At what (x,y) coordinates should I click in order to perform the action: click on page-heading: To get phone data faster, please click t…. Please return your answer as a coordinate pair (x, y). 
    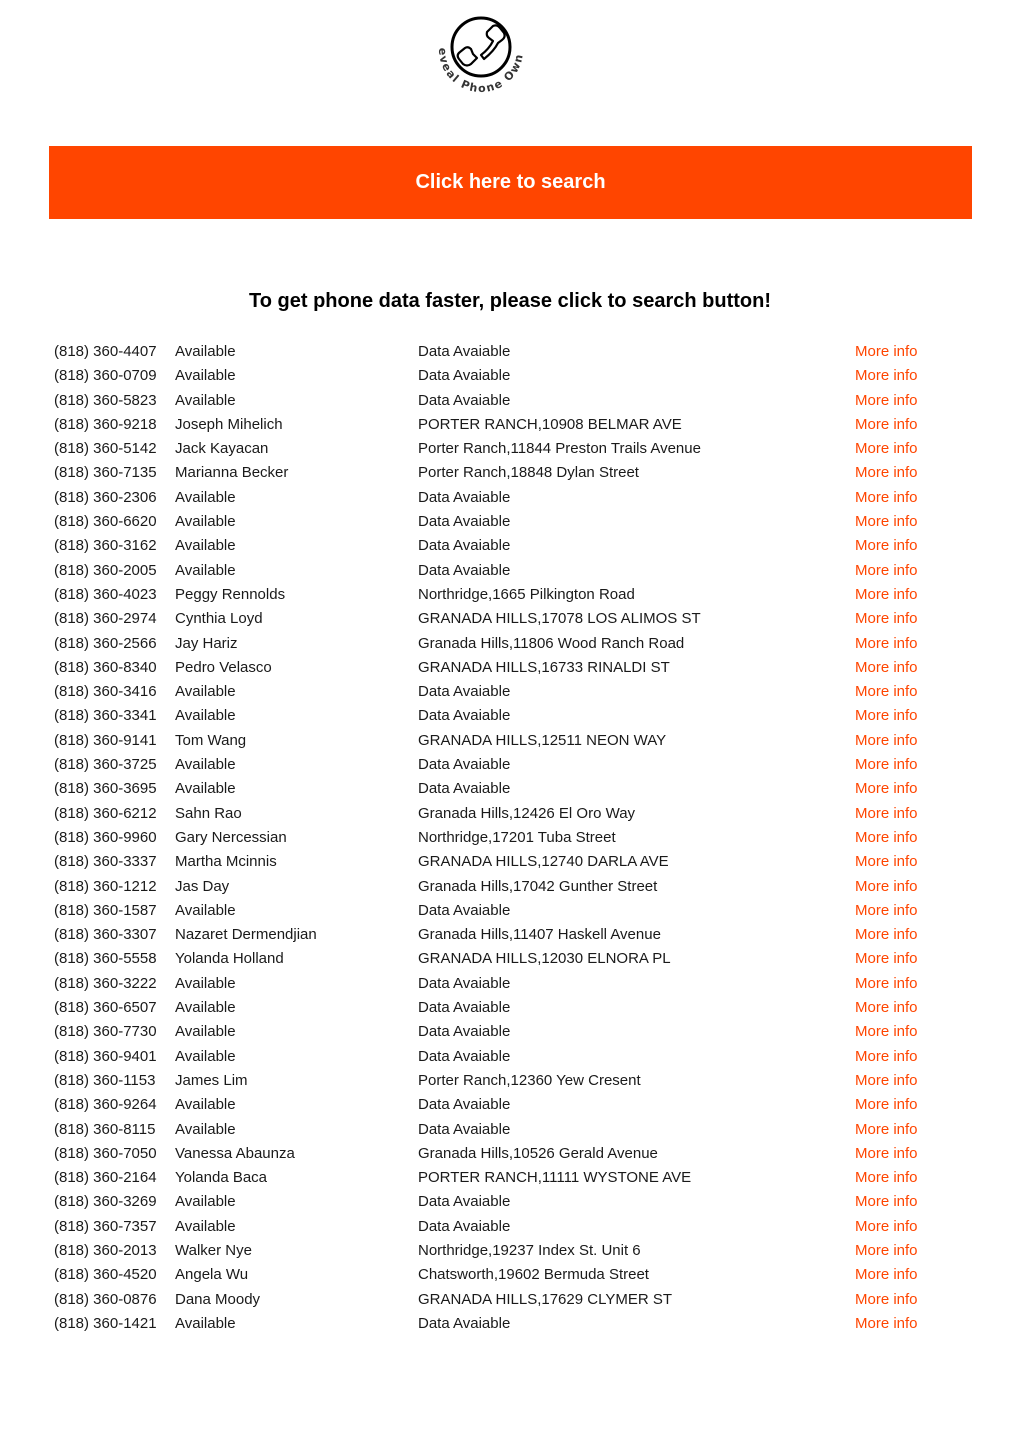
    Looking at the image, I should click on (510, 301).